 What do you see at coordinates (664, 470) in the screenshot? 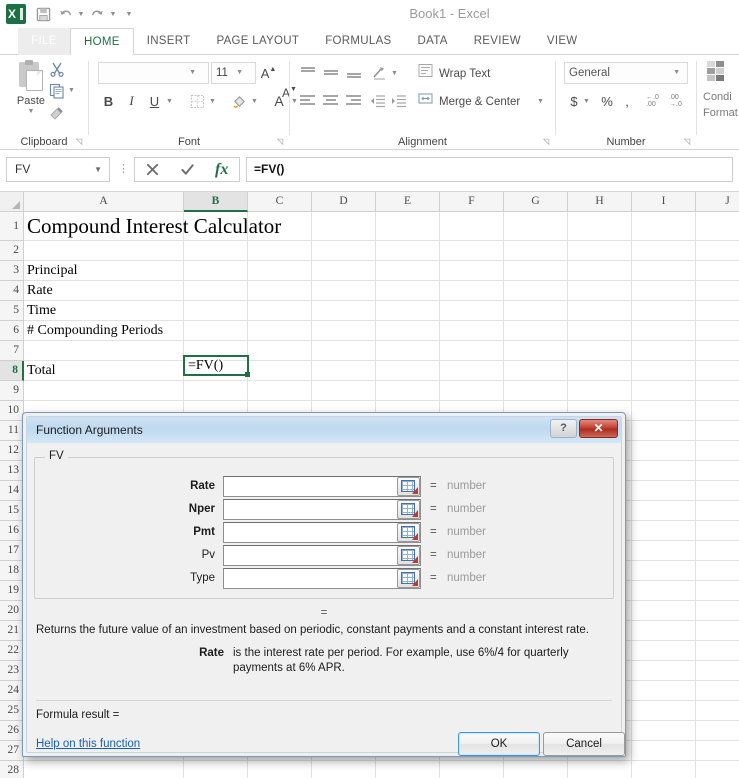
I see `cell-I13` at bounding box center [664, 470].